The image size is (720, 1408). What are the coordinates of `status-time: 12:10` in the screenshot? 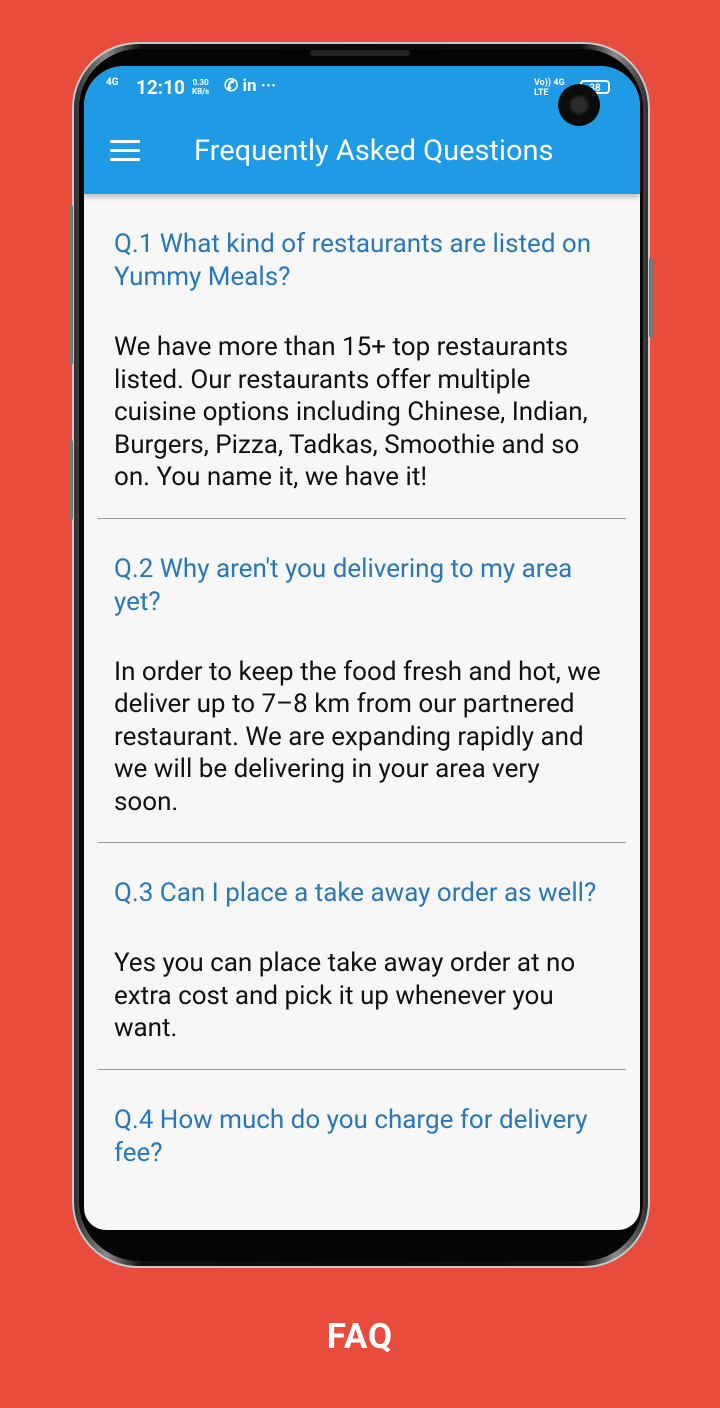 It's located at (160, 87).